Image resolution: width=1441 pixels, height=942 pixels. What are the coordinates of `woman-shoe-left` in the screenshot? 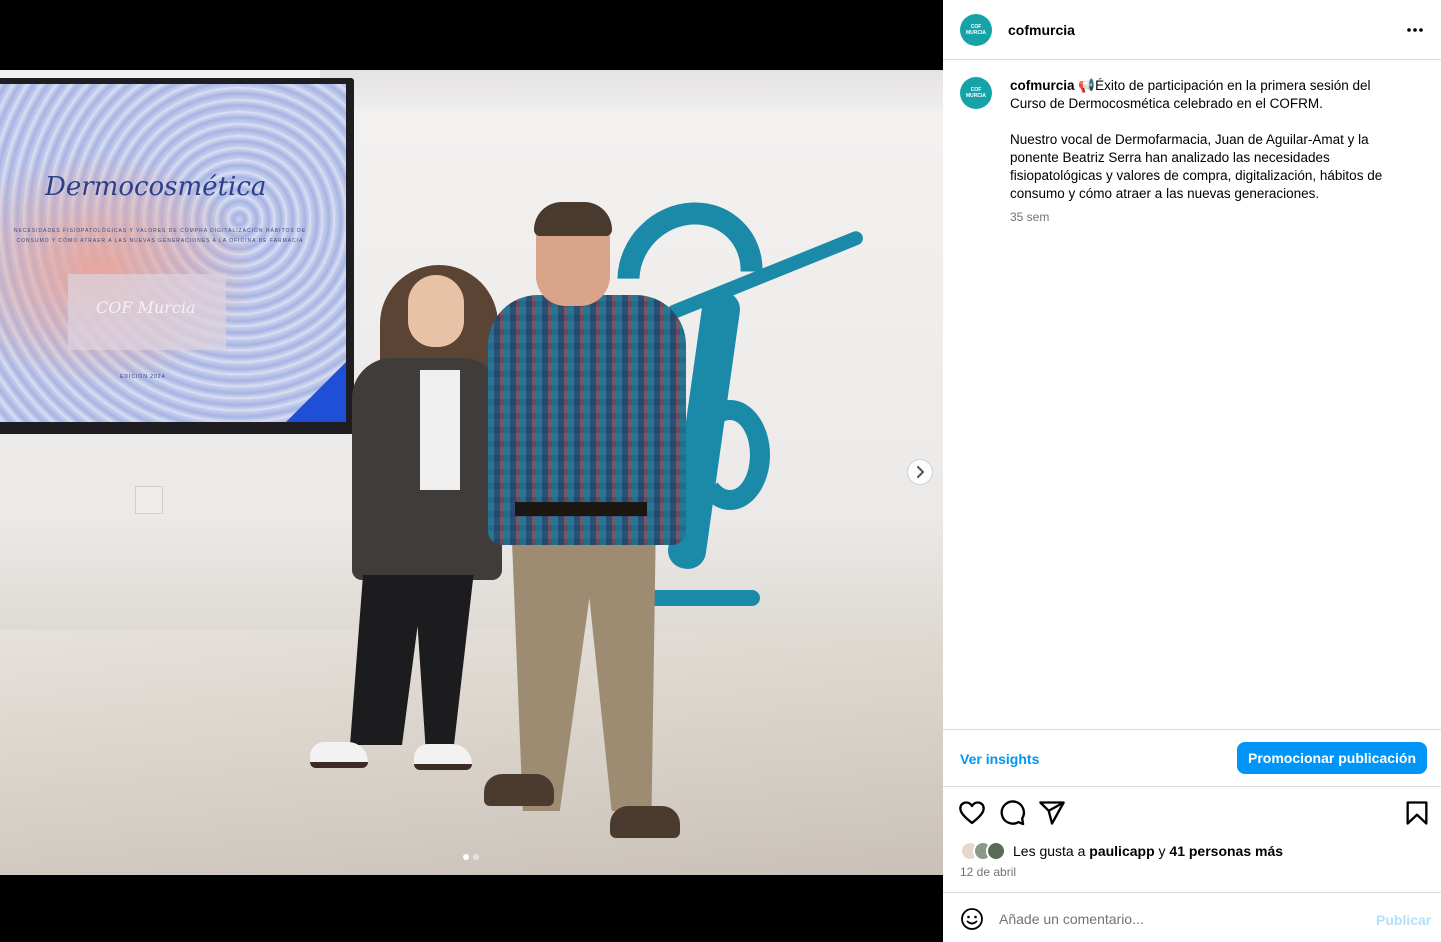 It's located at (339, 755).